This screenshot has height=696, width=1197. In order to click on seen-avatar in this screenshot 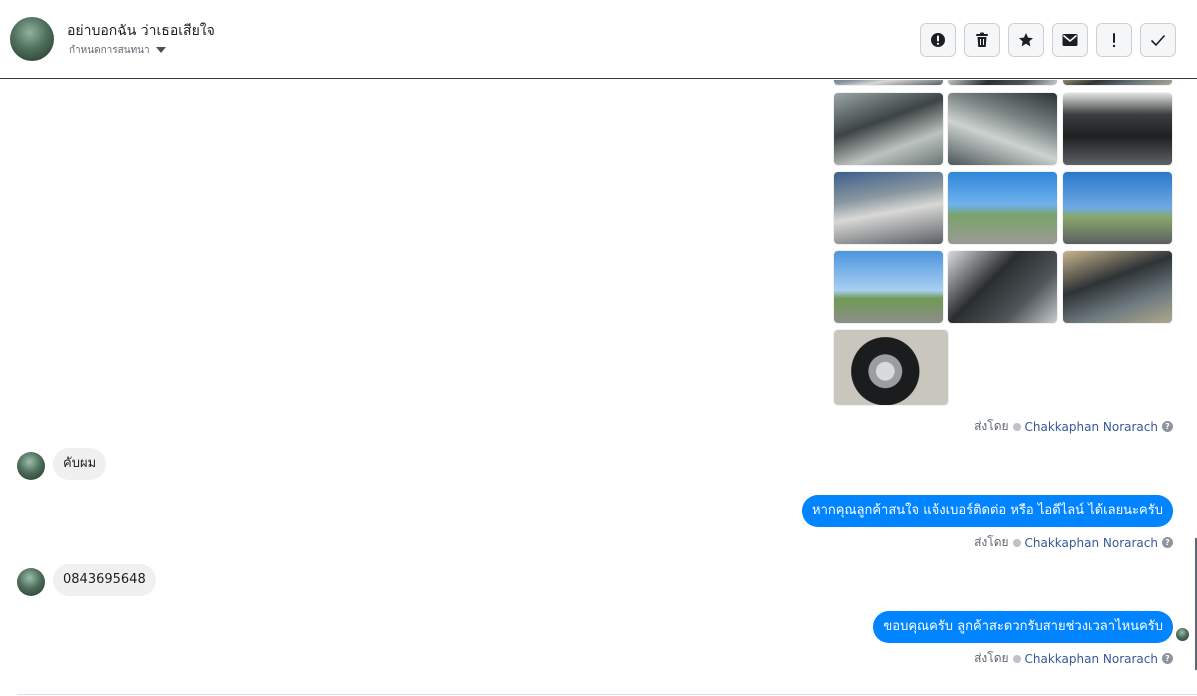, I will do `click(1182, 634)`.